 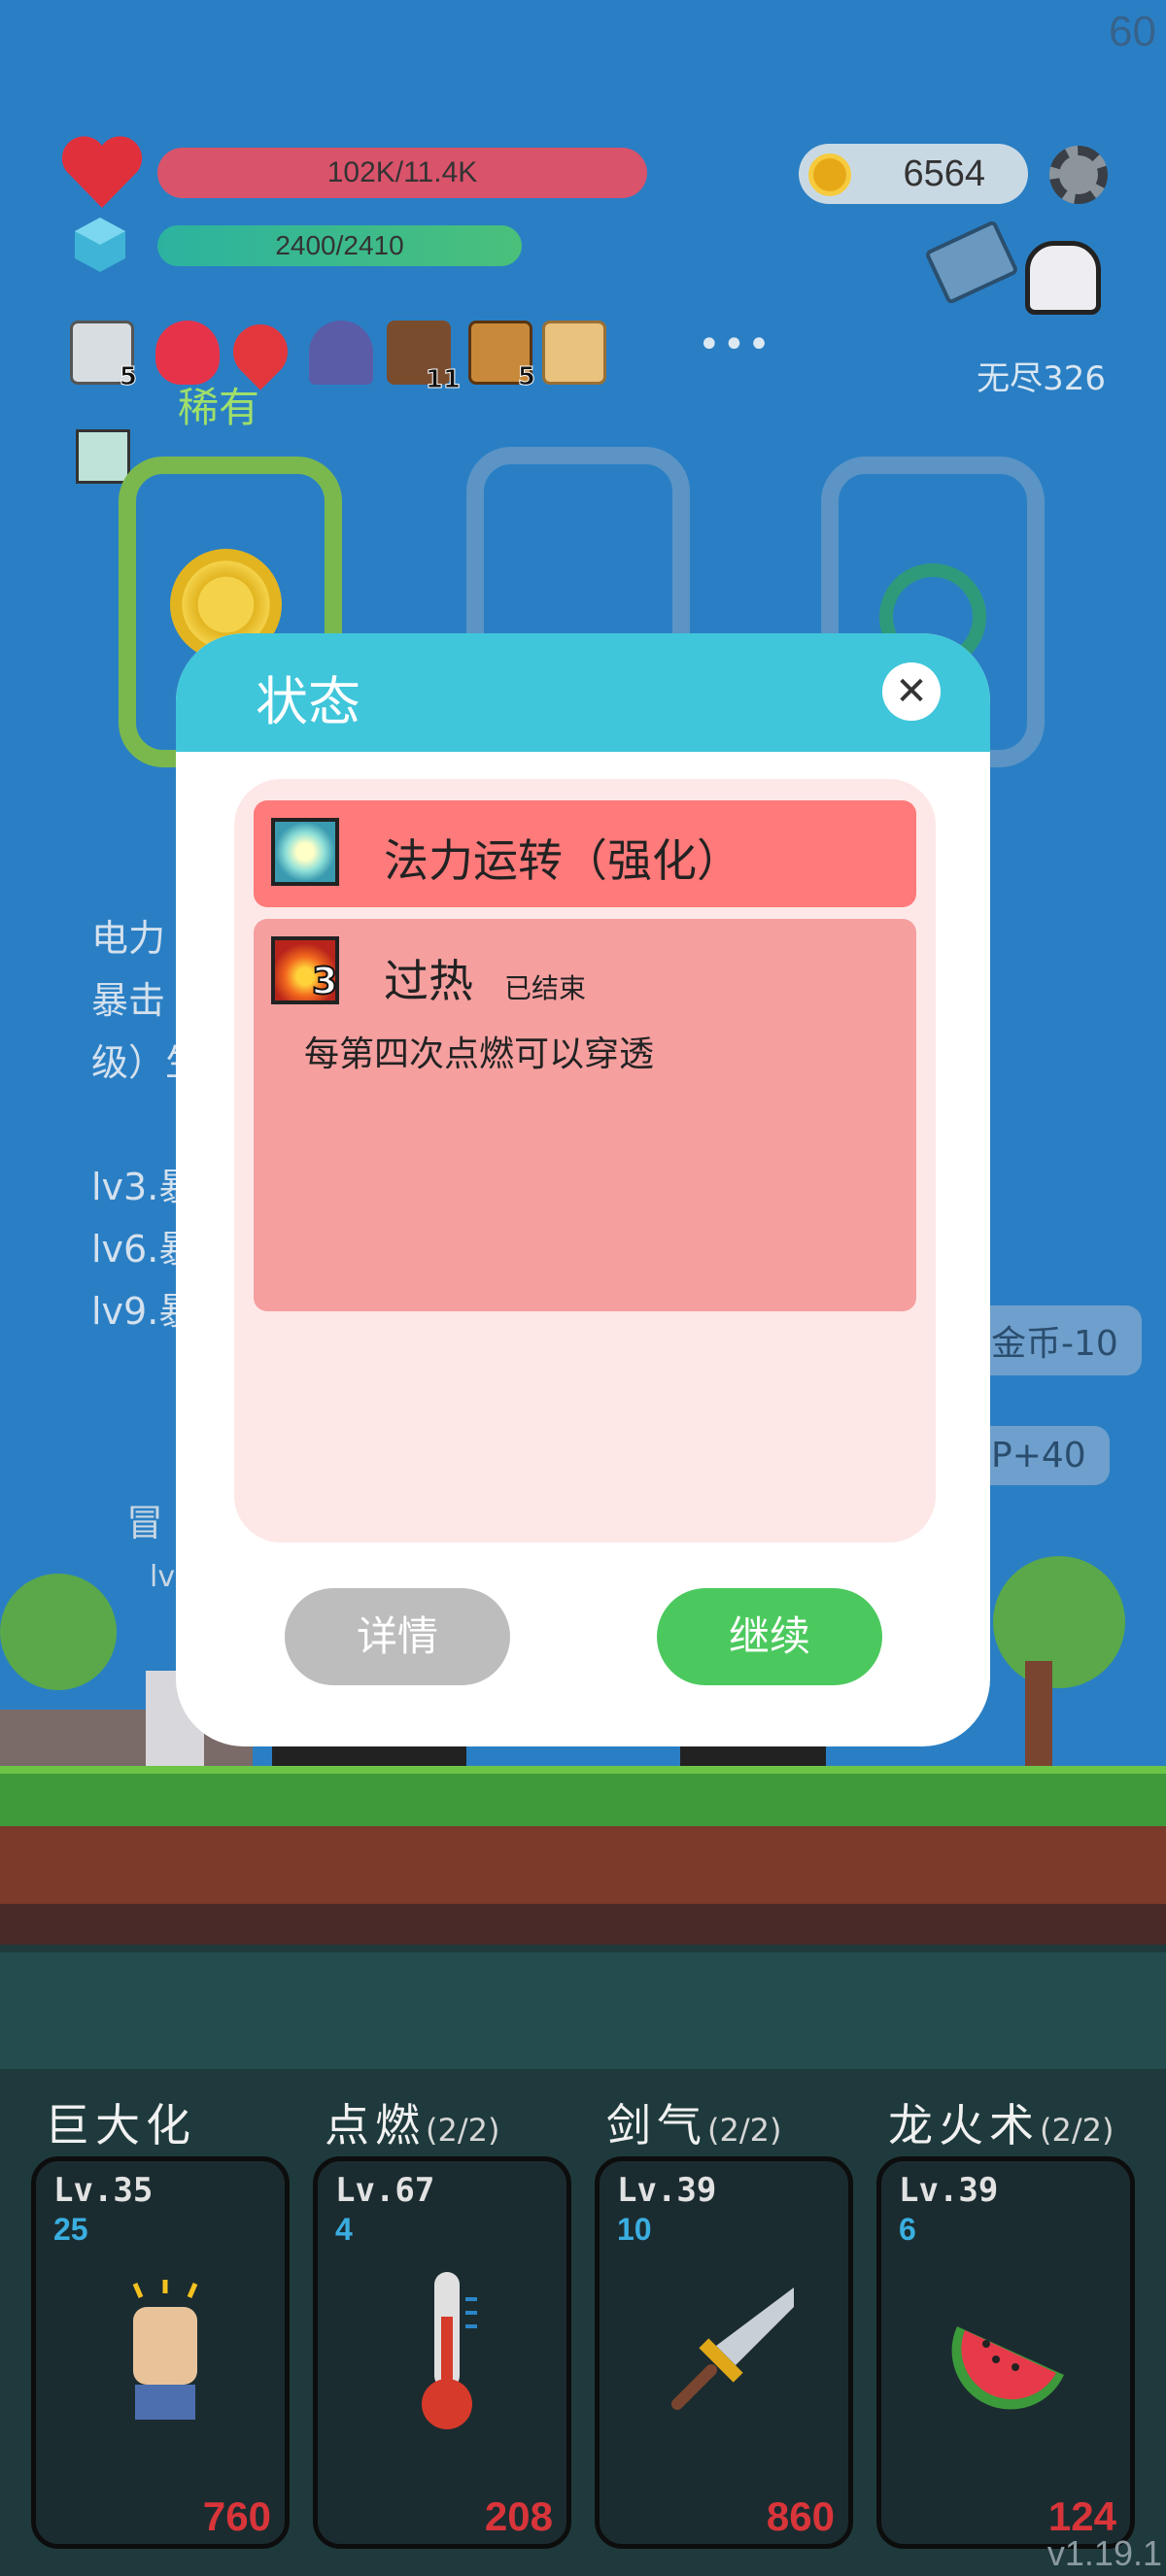 I want to click on buff-item-mana-flow: 法力运转（强化）, so click(x=585, y=853).